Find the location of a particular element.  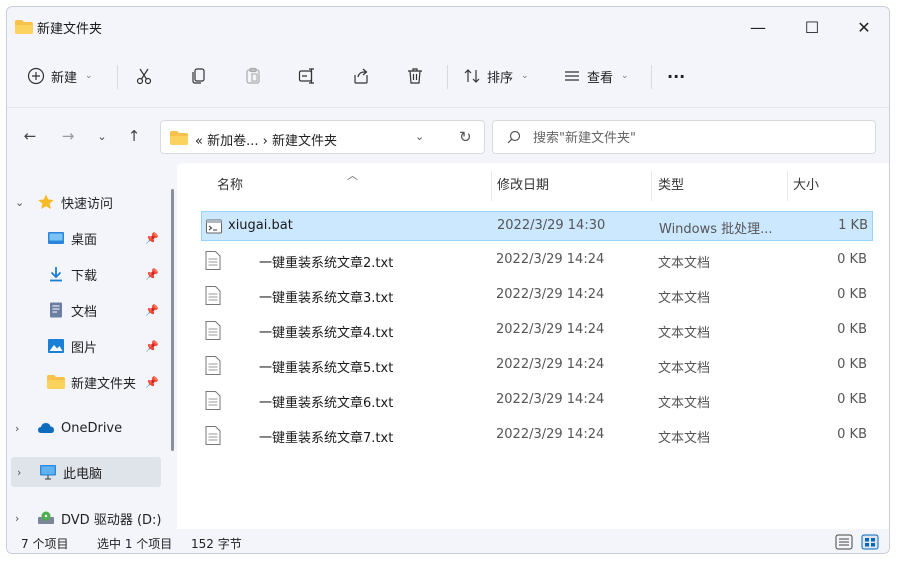

column-header-size: 大小 is located at coordinates (806, 183).